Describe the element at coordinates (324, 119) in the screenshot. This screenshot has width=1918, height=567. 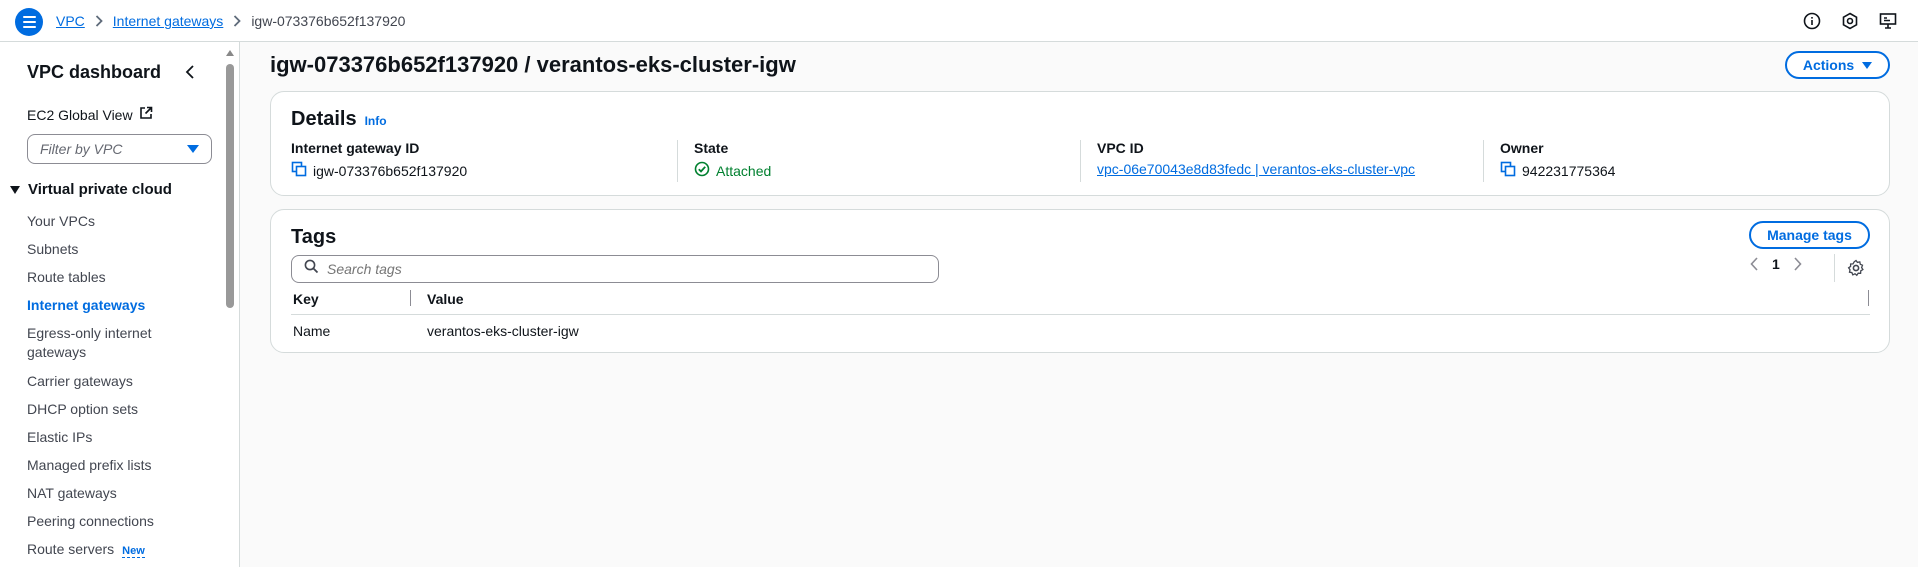
I see `details-heading: Details` at that location.